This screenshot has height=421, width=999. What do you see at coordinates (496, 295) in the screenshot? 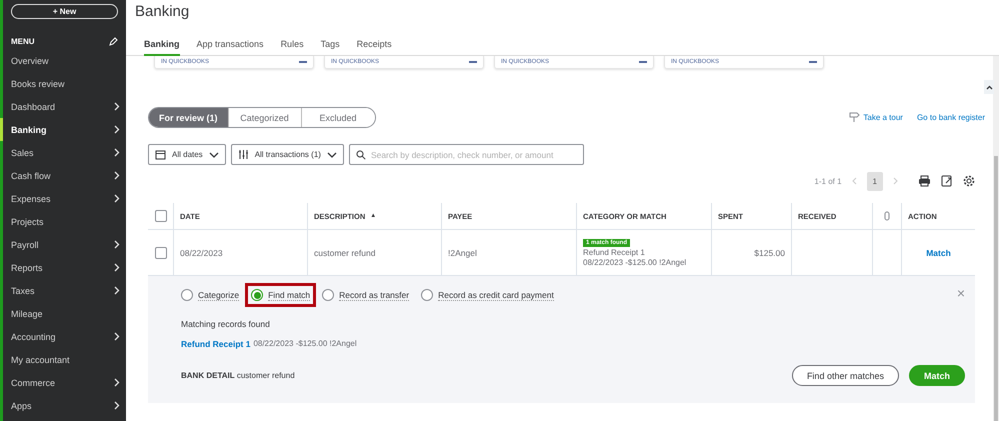
I see `option-label: Record as credit card payment` at bounding box center [496, 295].